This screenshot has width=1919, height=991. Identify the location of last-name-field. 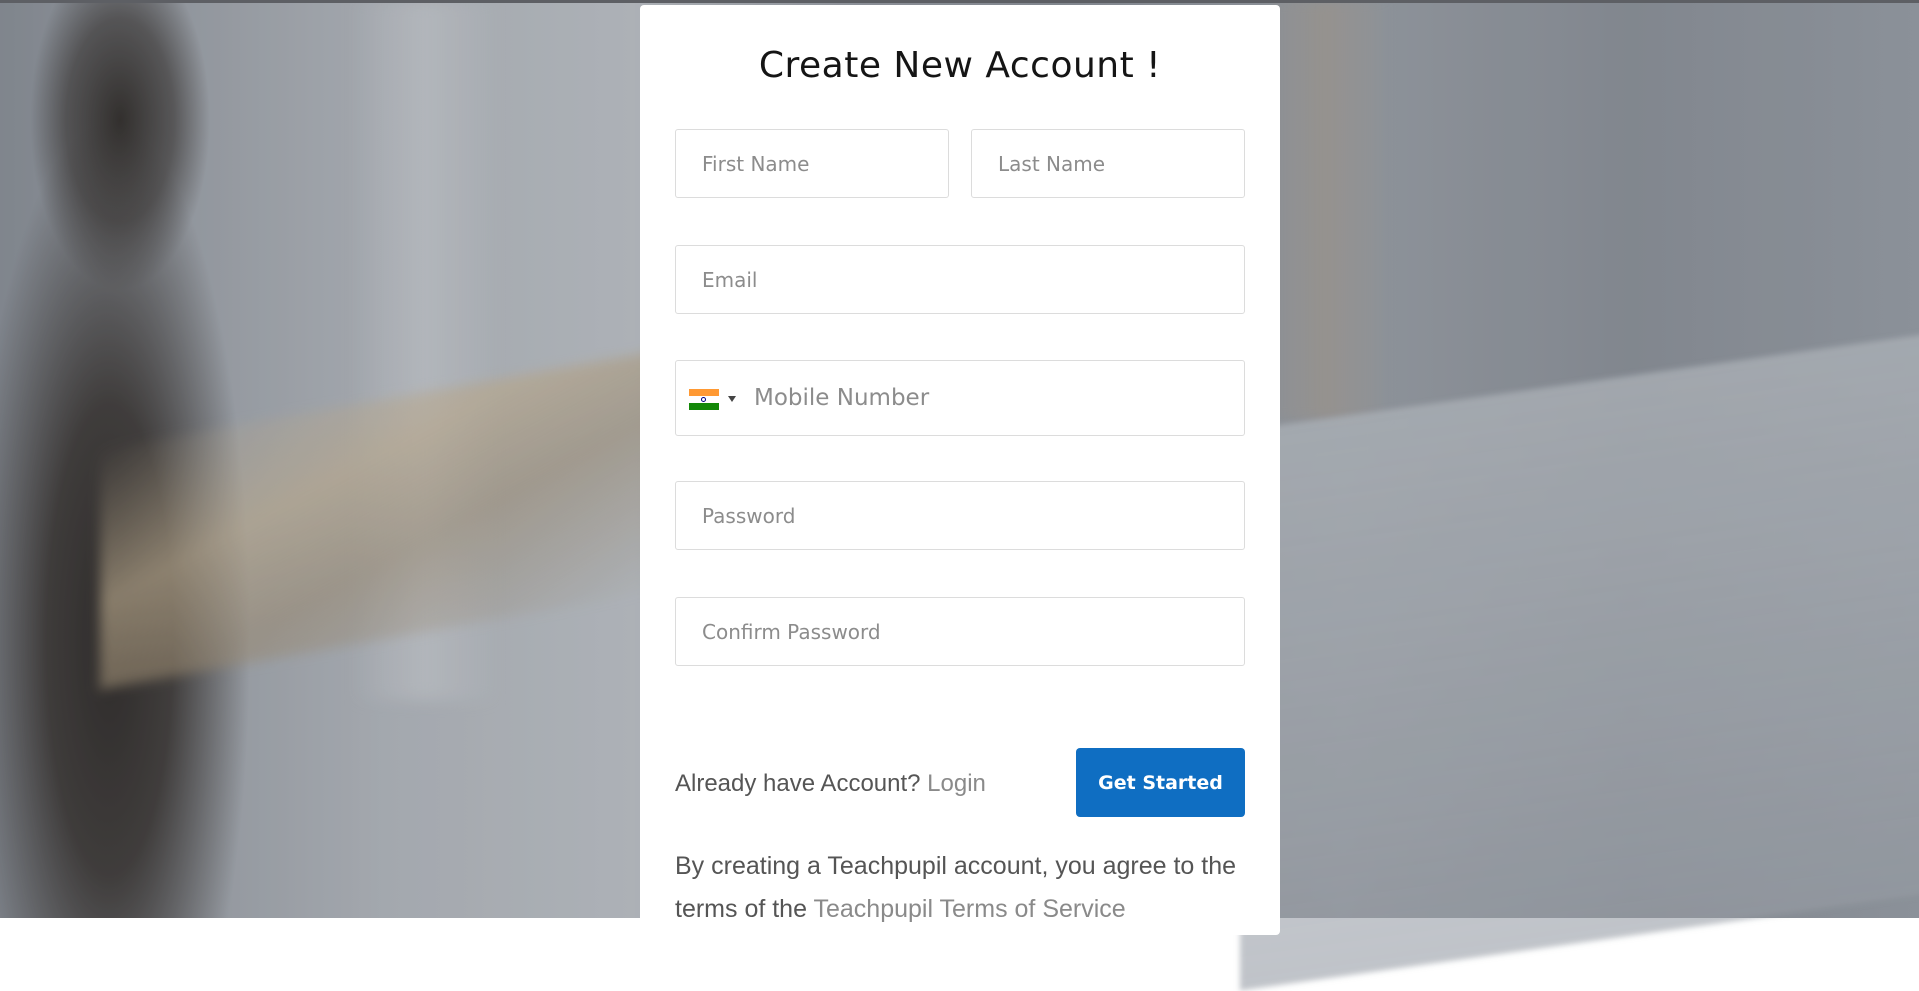
(1108, 163).